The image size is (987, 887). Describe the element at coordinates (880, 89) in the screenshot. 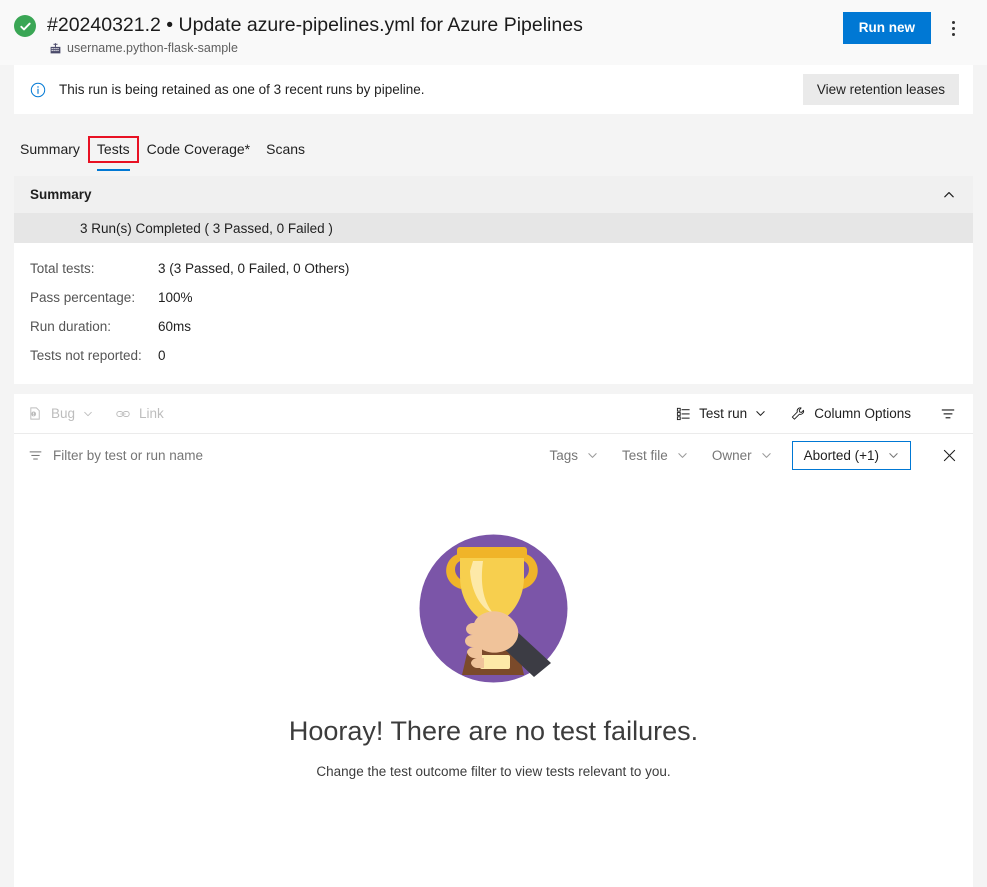

I see `view-retention-leases-button: View retention leases` at that location.